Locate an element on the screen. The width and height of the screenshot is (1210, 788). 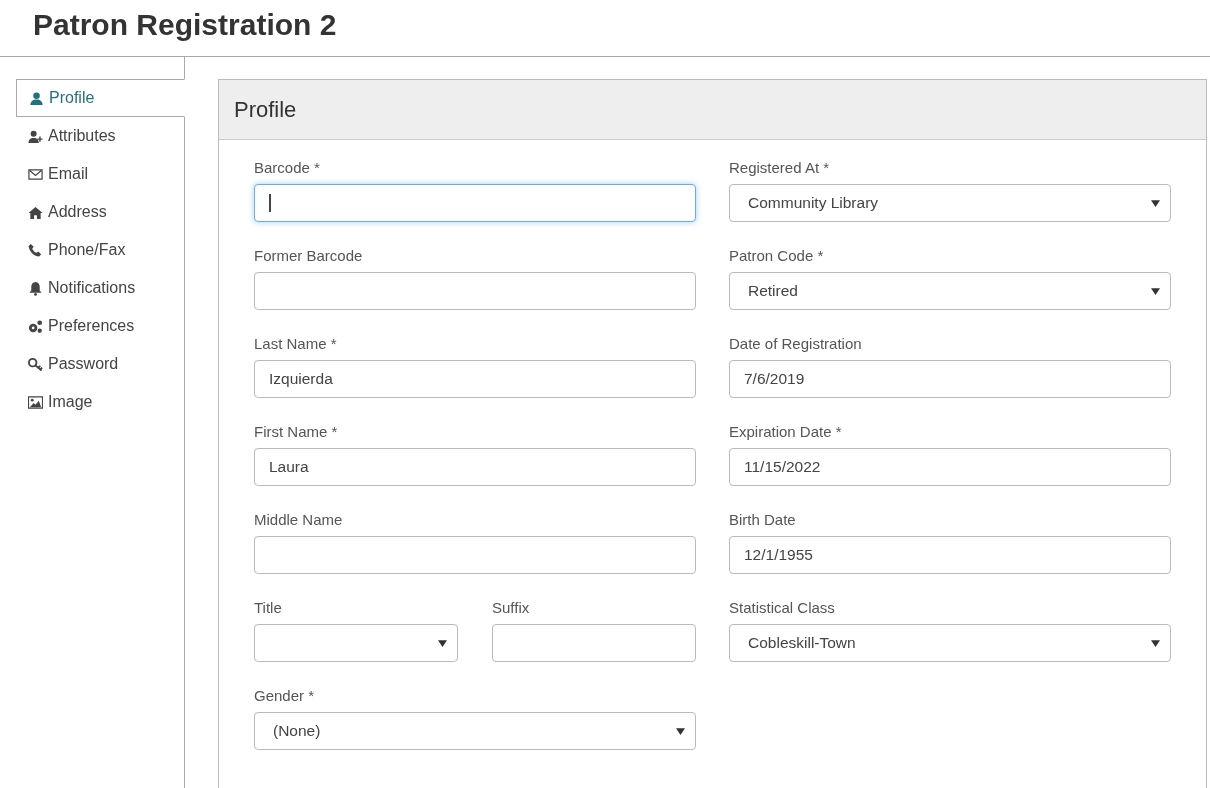
input-field: 11/15/2022 is located at coordinates (950, 467).